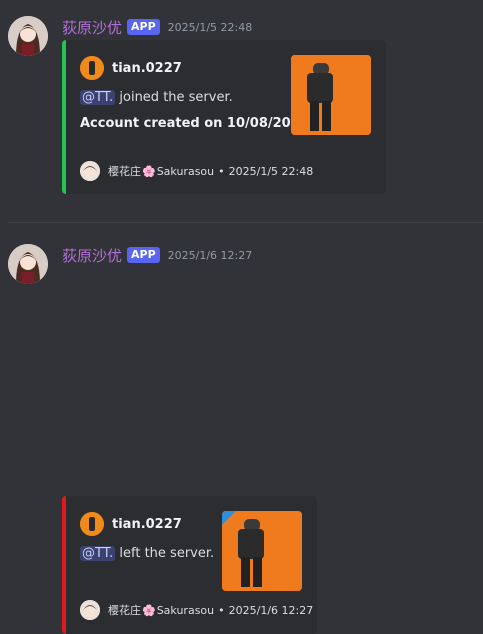 This screenshot has width=483, height=634. I want to click on message-divider, so click(245, 222).